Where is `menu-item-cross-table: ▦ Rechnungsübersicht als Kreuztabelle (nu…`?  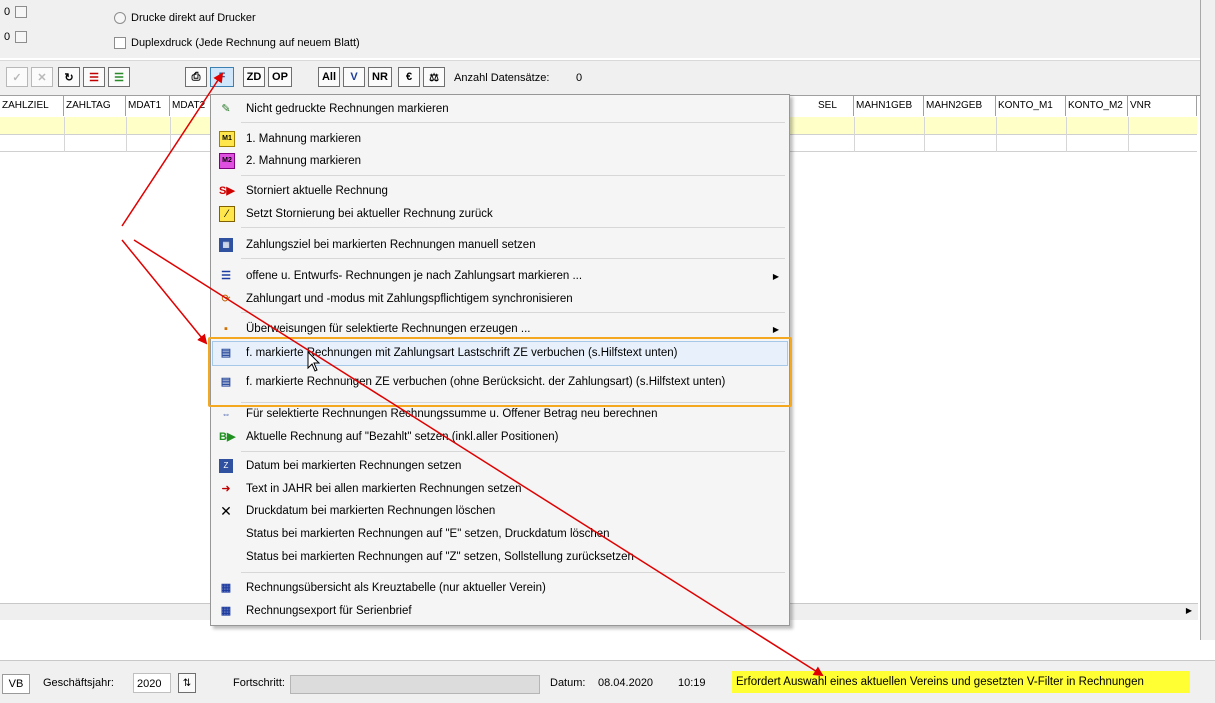 menu-item-cross-table: ▦ Rechnungsübersicht als Kreuztabelle (nu… is located at coordinates (499, 588).